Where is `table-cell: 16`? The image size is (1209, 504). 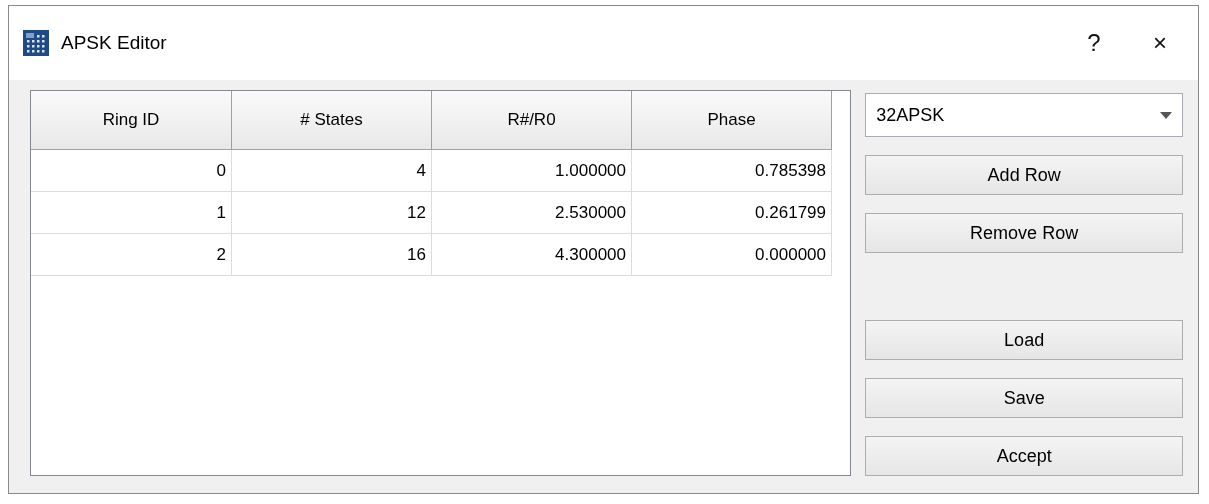 table-cell: 16 is located at coordinates (332, 255).